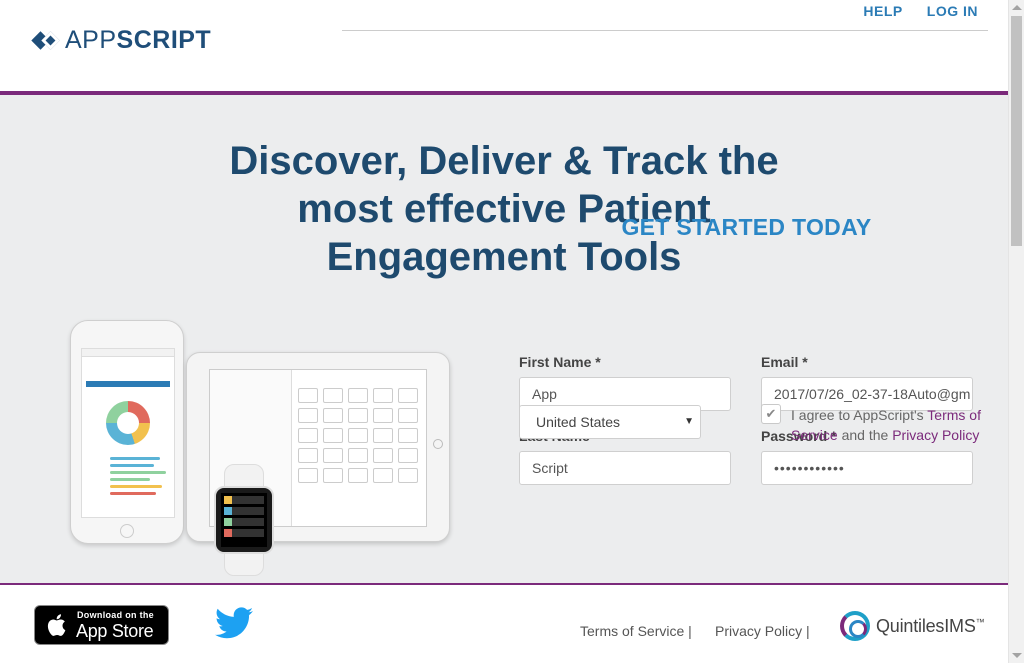 This screenshot has height=663, width=1024. Describe the element at coordinates (980, 621) in the screenshot. I see `partner-tm: ™` at that location.